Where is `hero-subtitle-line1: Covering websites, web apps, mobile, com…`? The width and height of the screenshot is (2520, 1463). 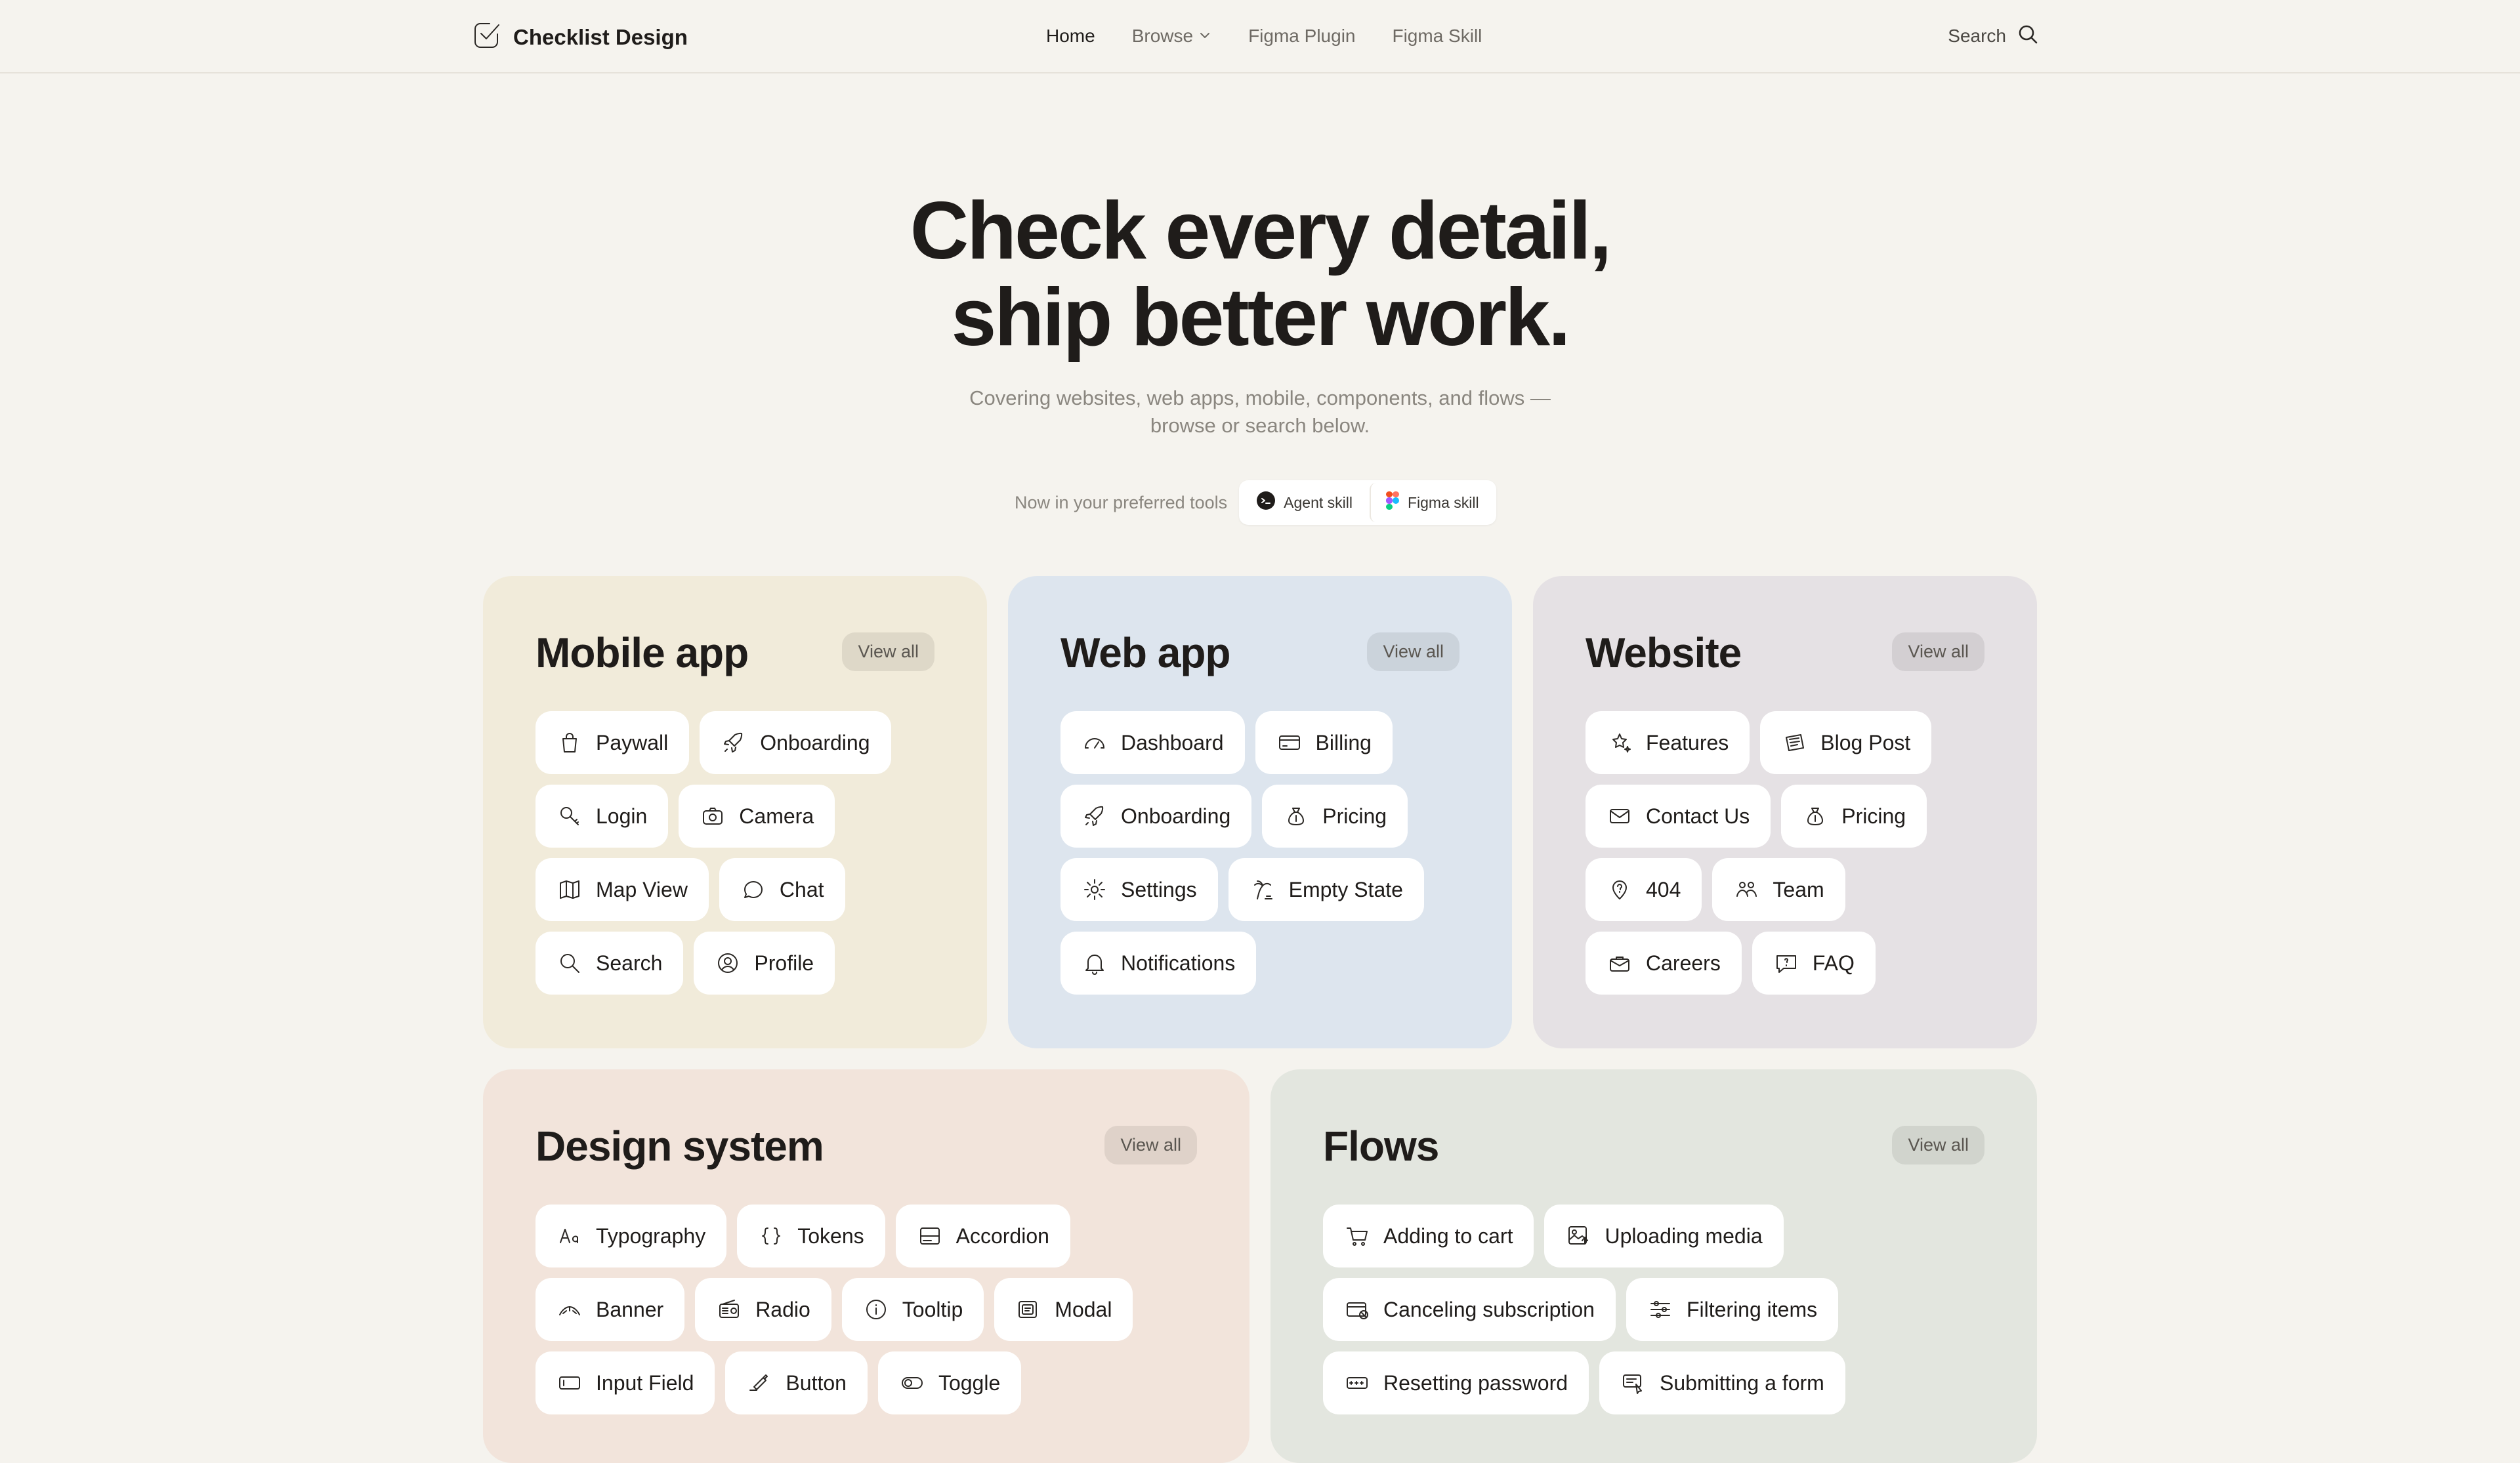
hero-subtitle-line1: Covering websites, web apps, mobile, com… is located at coordinates (1260, 398).